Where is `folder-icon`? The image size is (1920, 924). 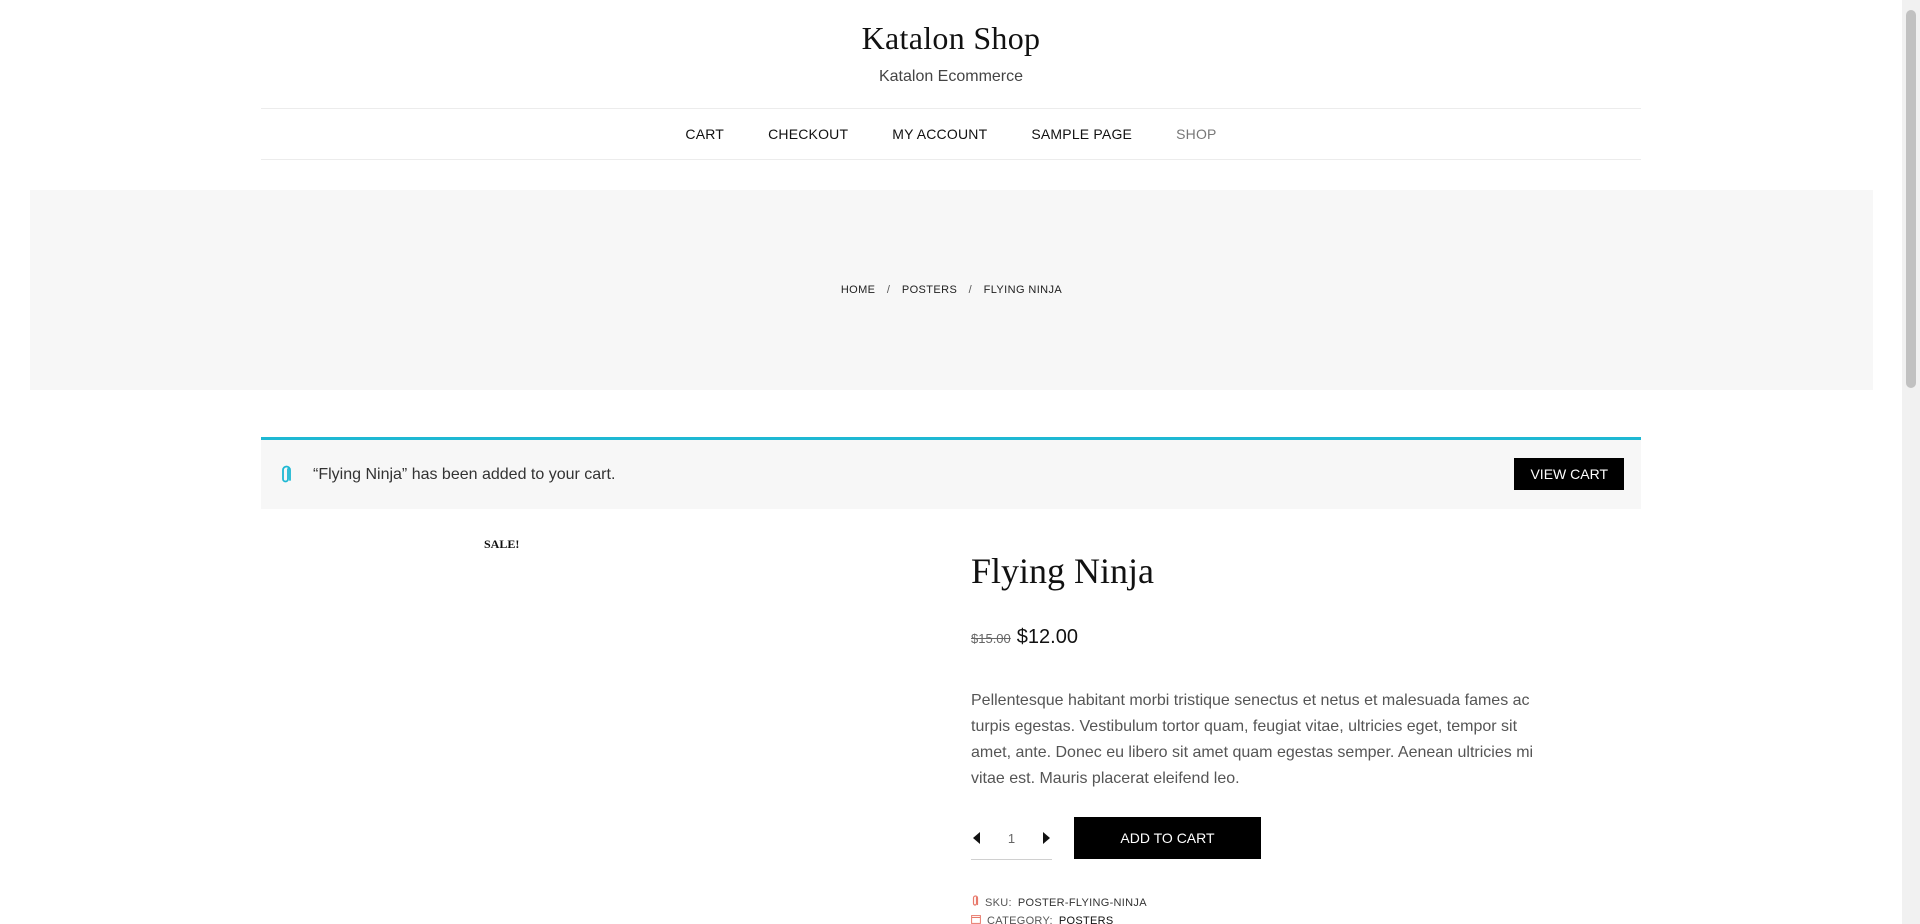
folder-icon is located at coordinates (976, 919).